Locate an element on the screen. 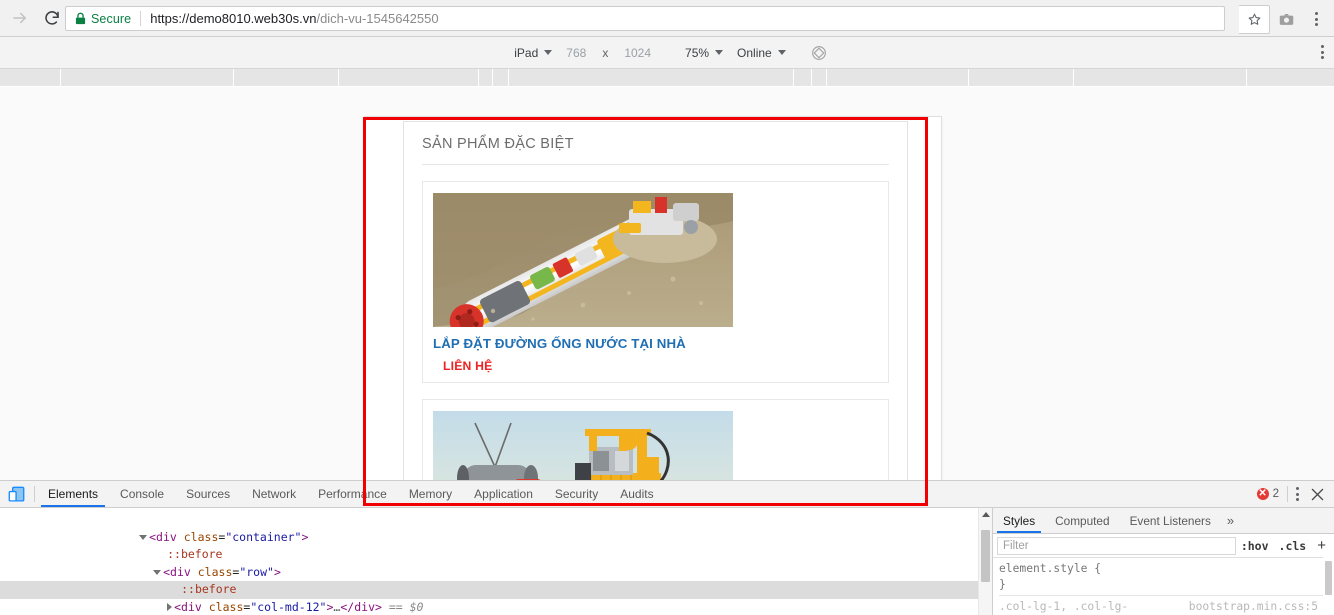 This screenshot has width=1334, height=615. device-toolbar-toggle-icon is located at coordinates (16, 494).